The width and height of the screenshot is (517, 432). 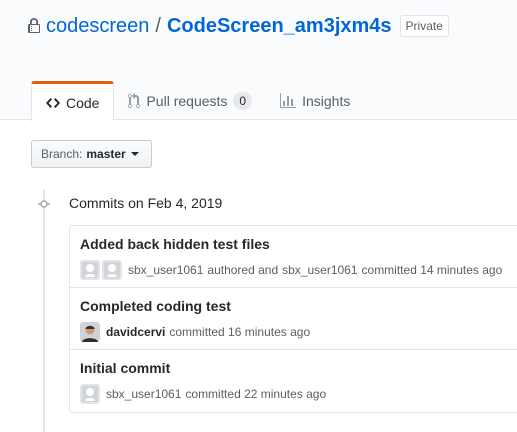 I want to click on authored-text: authored and, so click(x=243, y=270).